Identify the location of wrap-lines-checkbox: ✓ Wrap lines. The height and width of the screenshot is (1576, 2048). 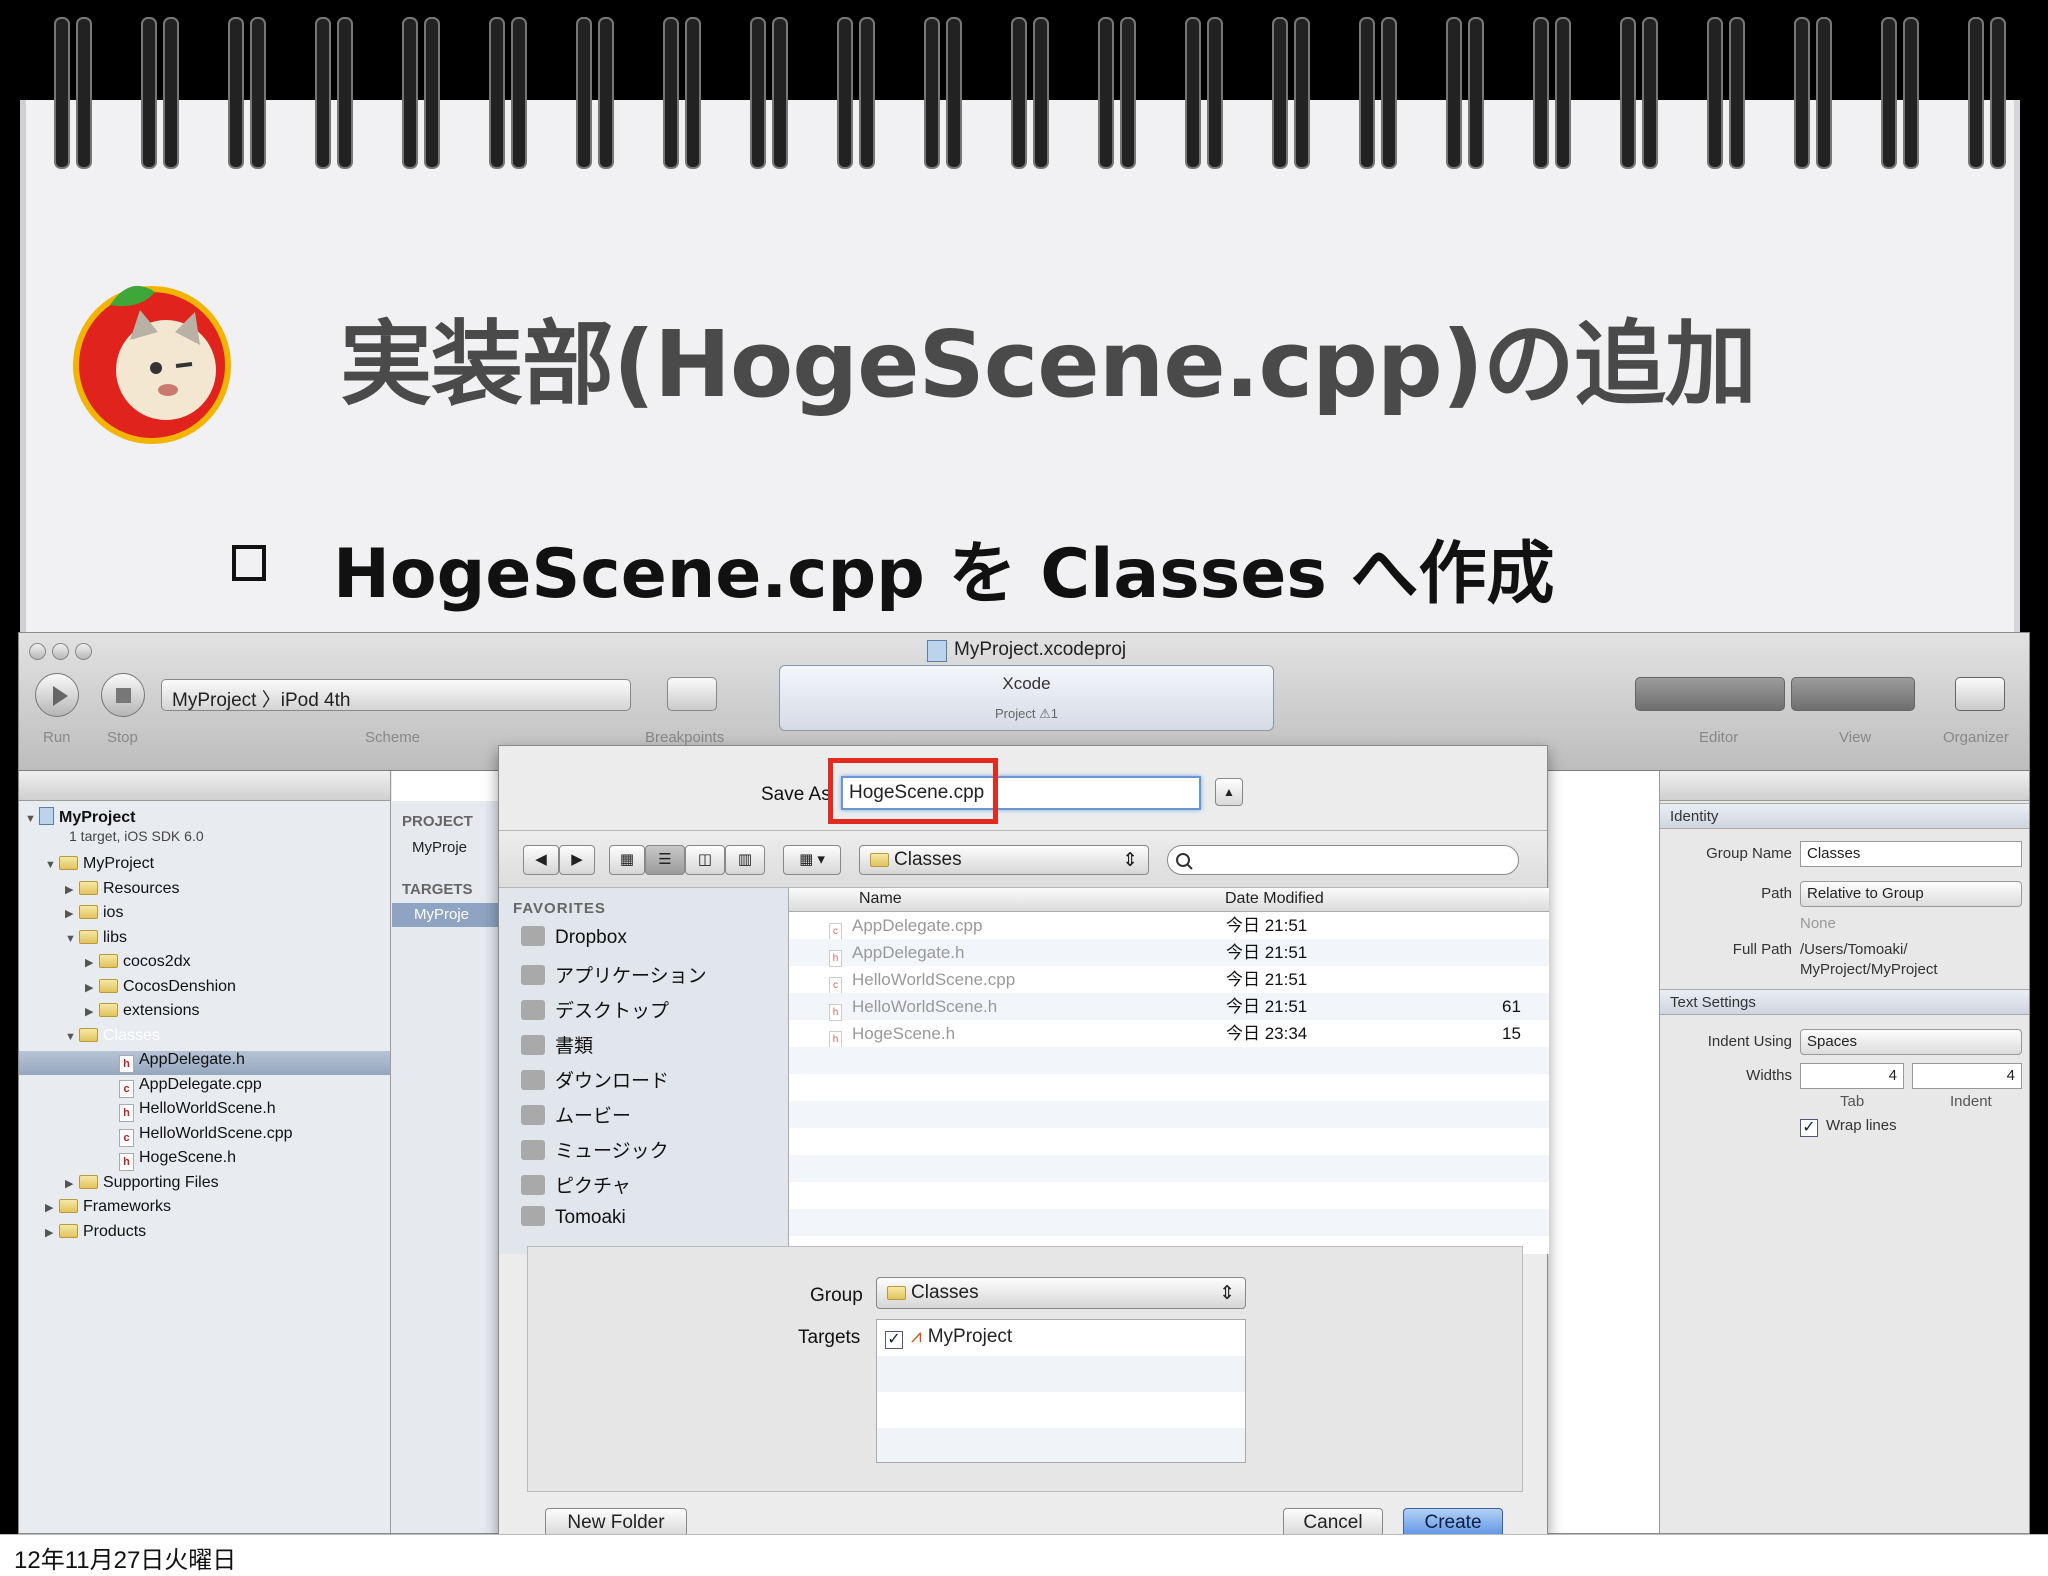
(1848, 1127).